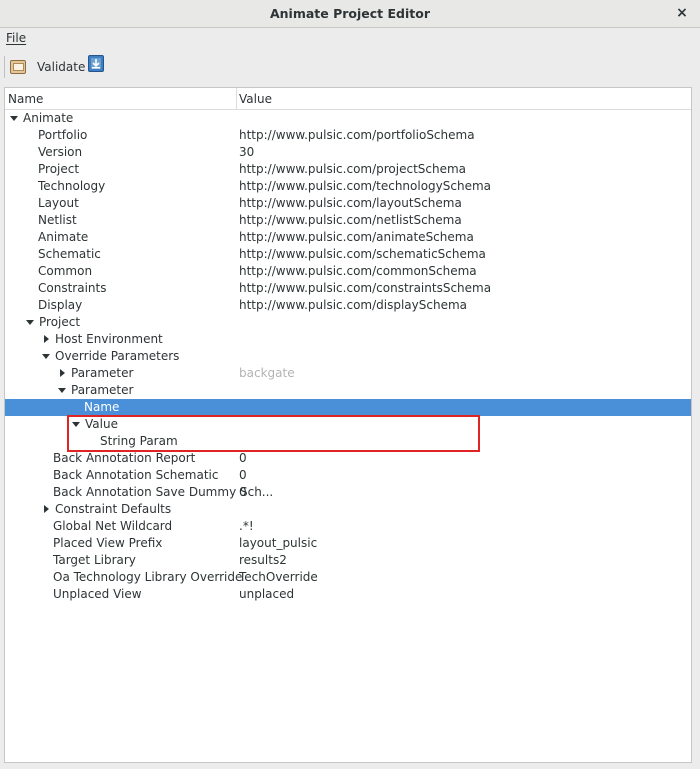 This screenshot has width=700, height=769. I want to click on tree-row-value: http://www.pulsic.com/netlistSchema, so click(350, 220).